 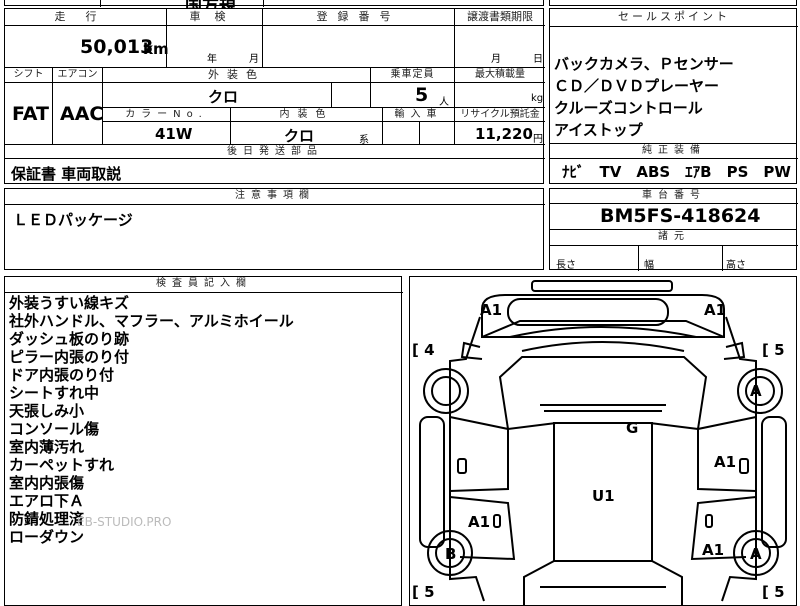 I want to click on mileage-label: 走行, so click(x=86, y=17).